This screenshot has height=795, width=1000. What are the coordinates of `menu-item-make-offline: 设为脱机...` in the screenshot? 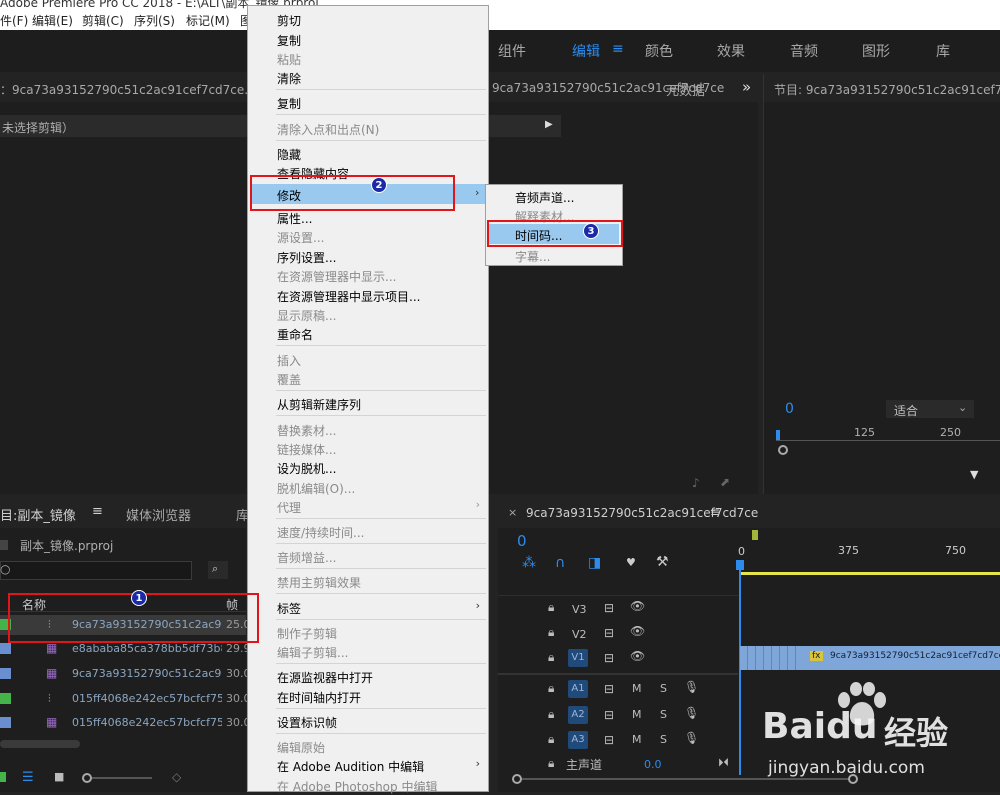 It's located at (306, 468).